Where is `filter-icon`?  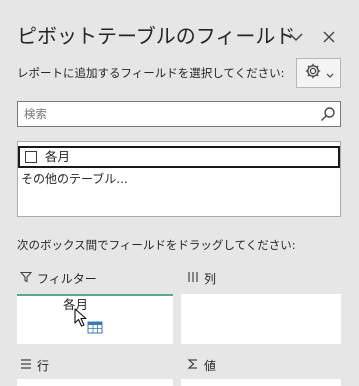
filter-icon is located at coordinates (26, 279).